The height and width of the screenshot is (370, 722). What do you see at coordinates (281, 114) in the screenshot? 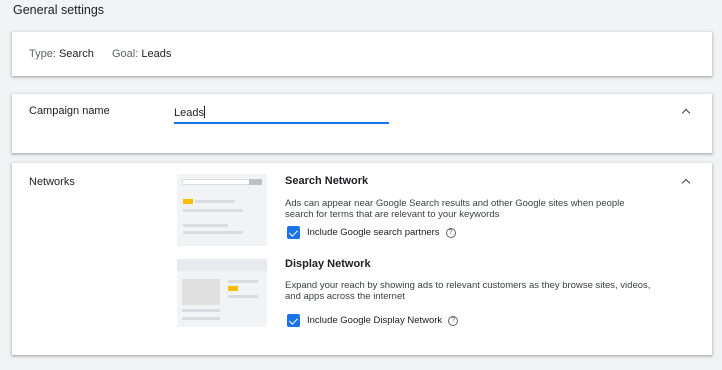
I see `campaign-name-input: Leads` at bounding box center [281, 114].